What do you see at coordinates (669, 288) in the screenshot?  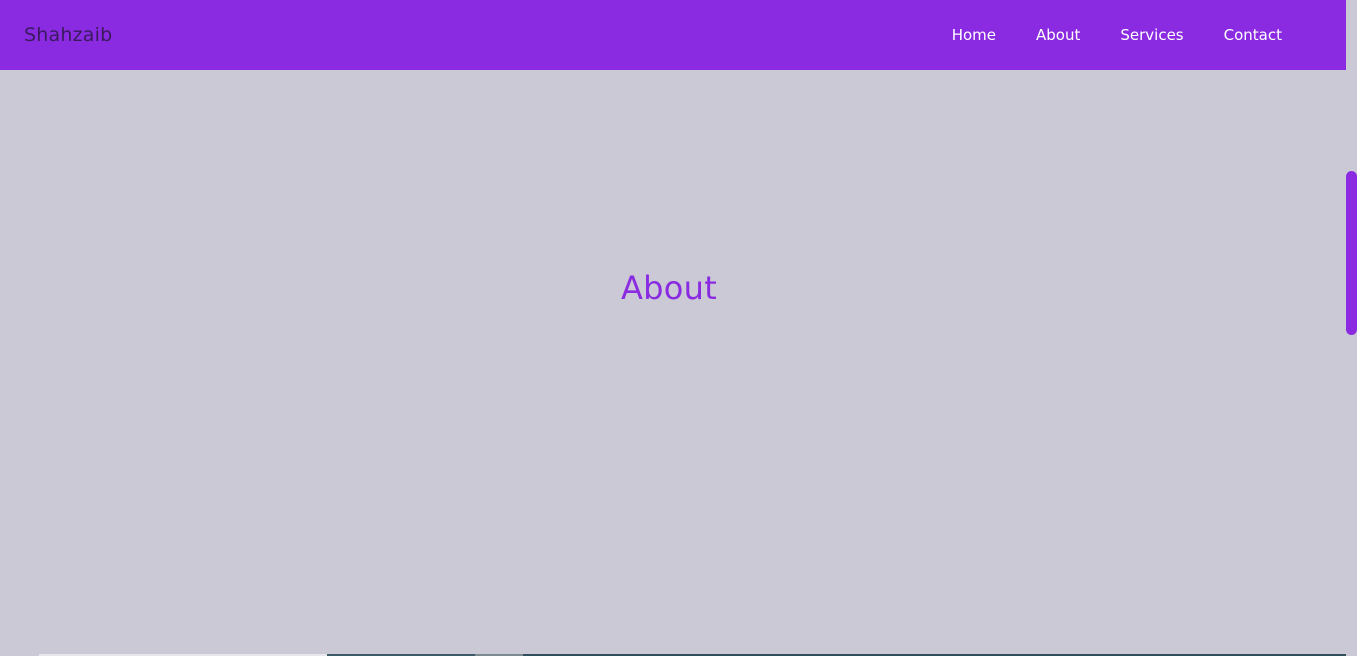 I see `section-title: About` at bounding box center [669, 288].